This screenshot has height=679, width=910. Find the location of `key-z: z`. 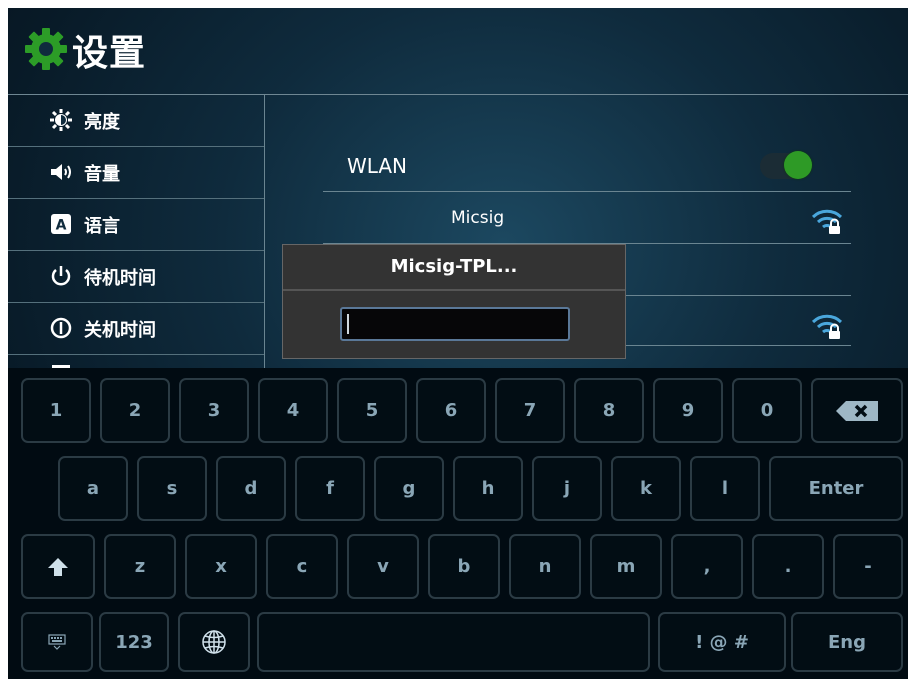

key-z: z is located at coordinates (140, 566).